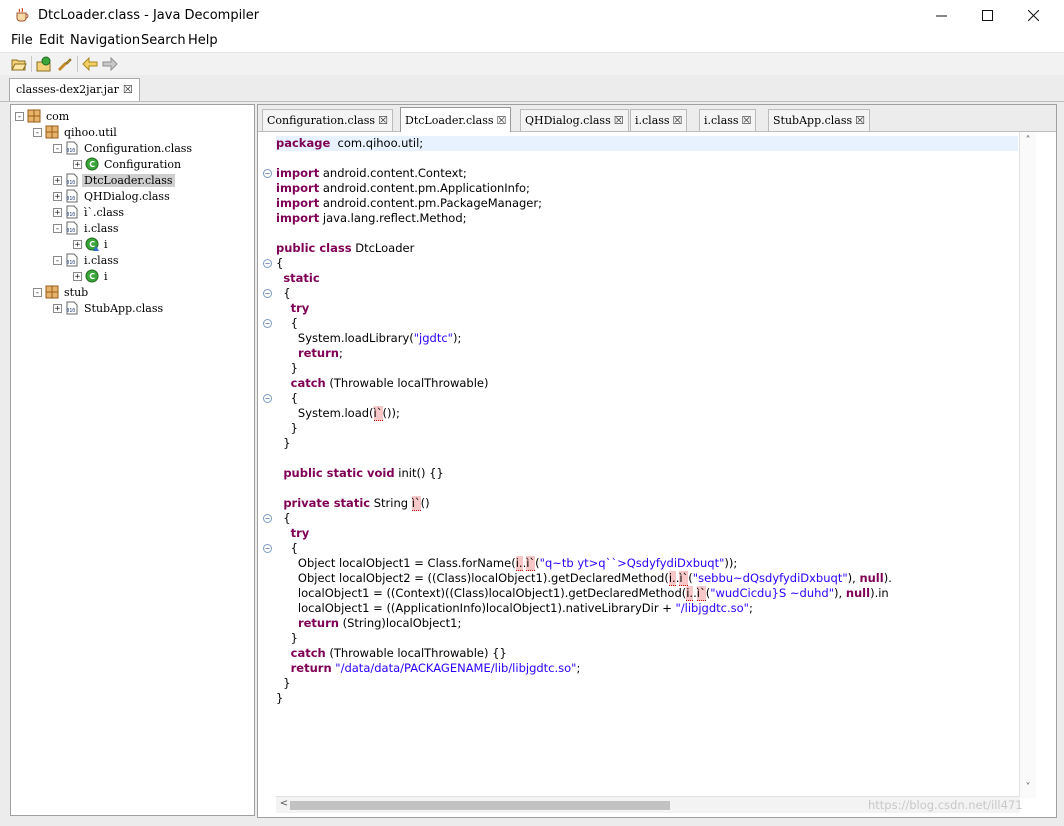 Image resolution: width=1064 pixels, height=826 pixels. Describe the element at coordinates (128, 164) in the screenshot. I see `tree-item: + C Configuration` at that location.